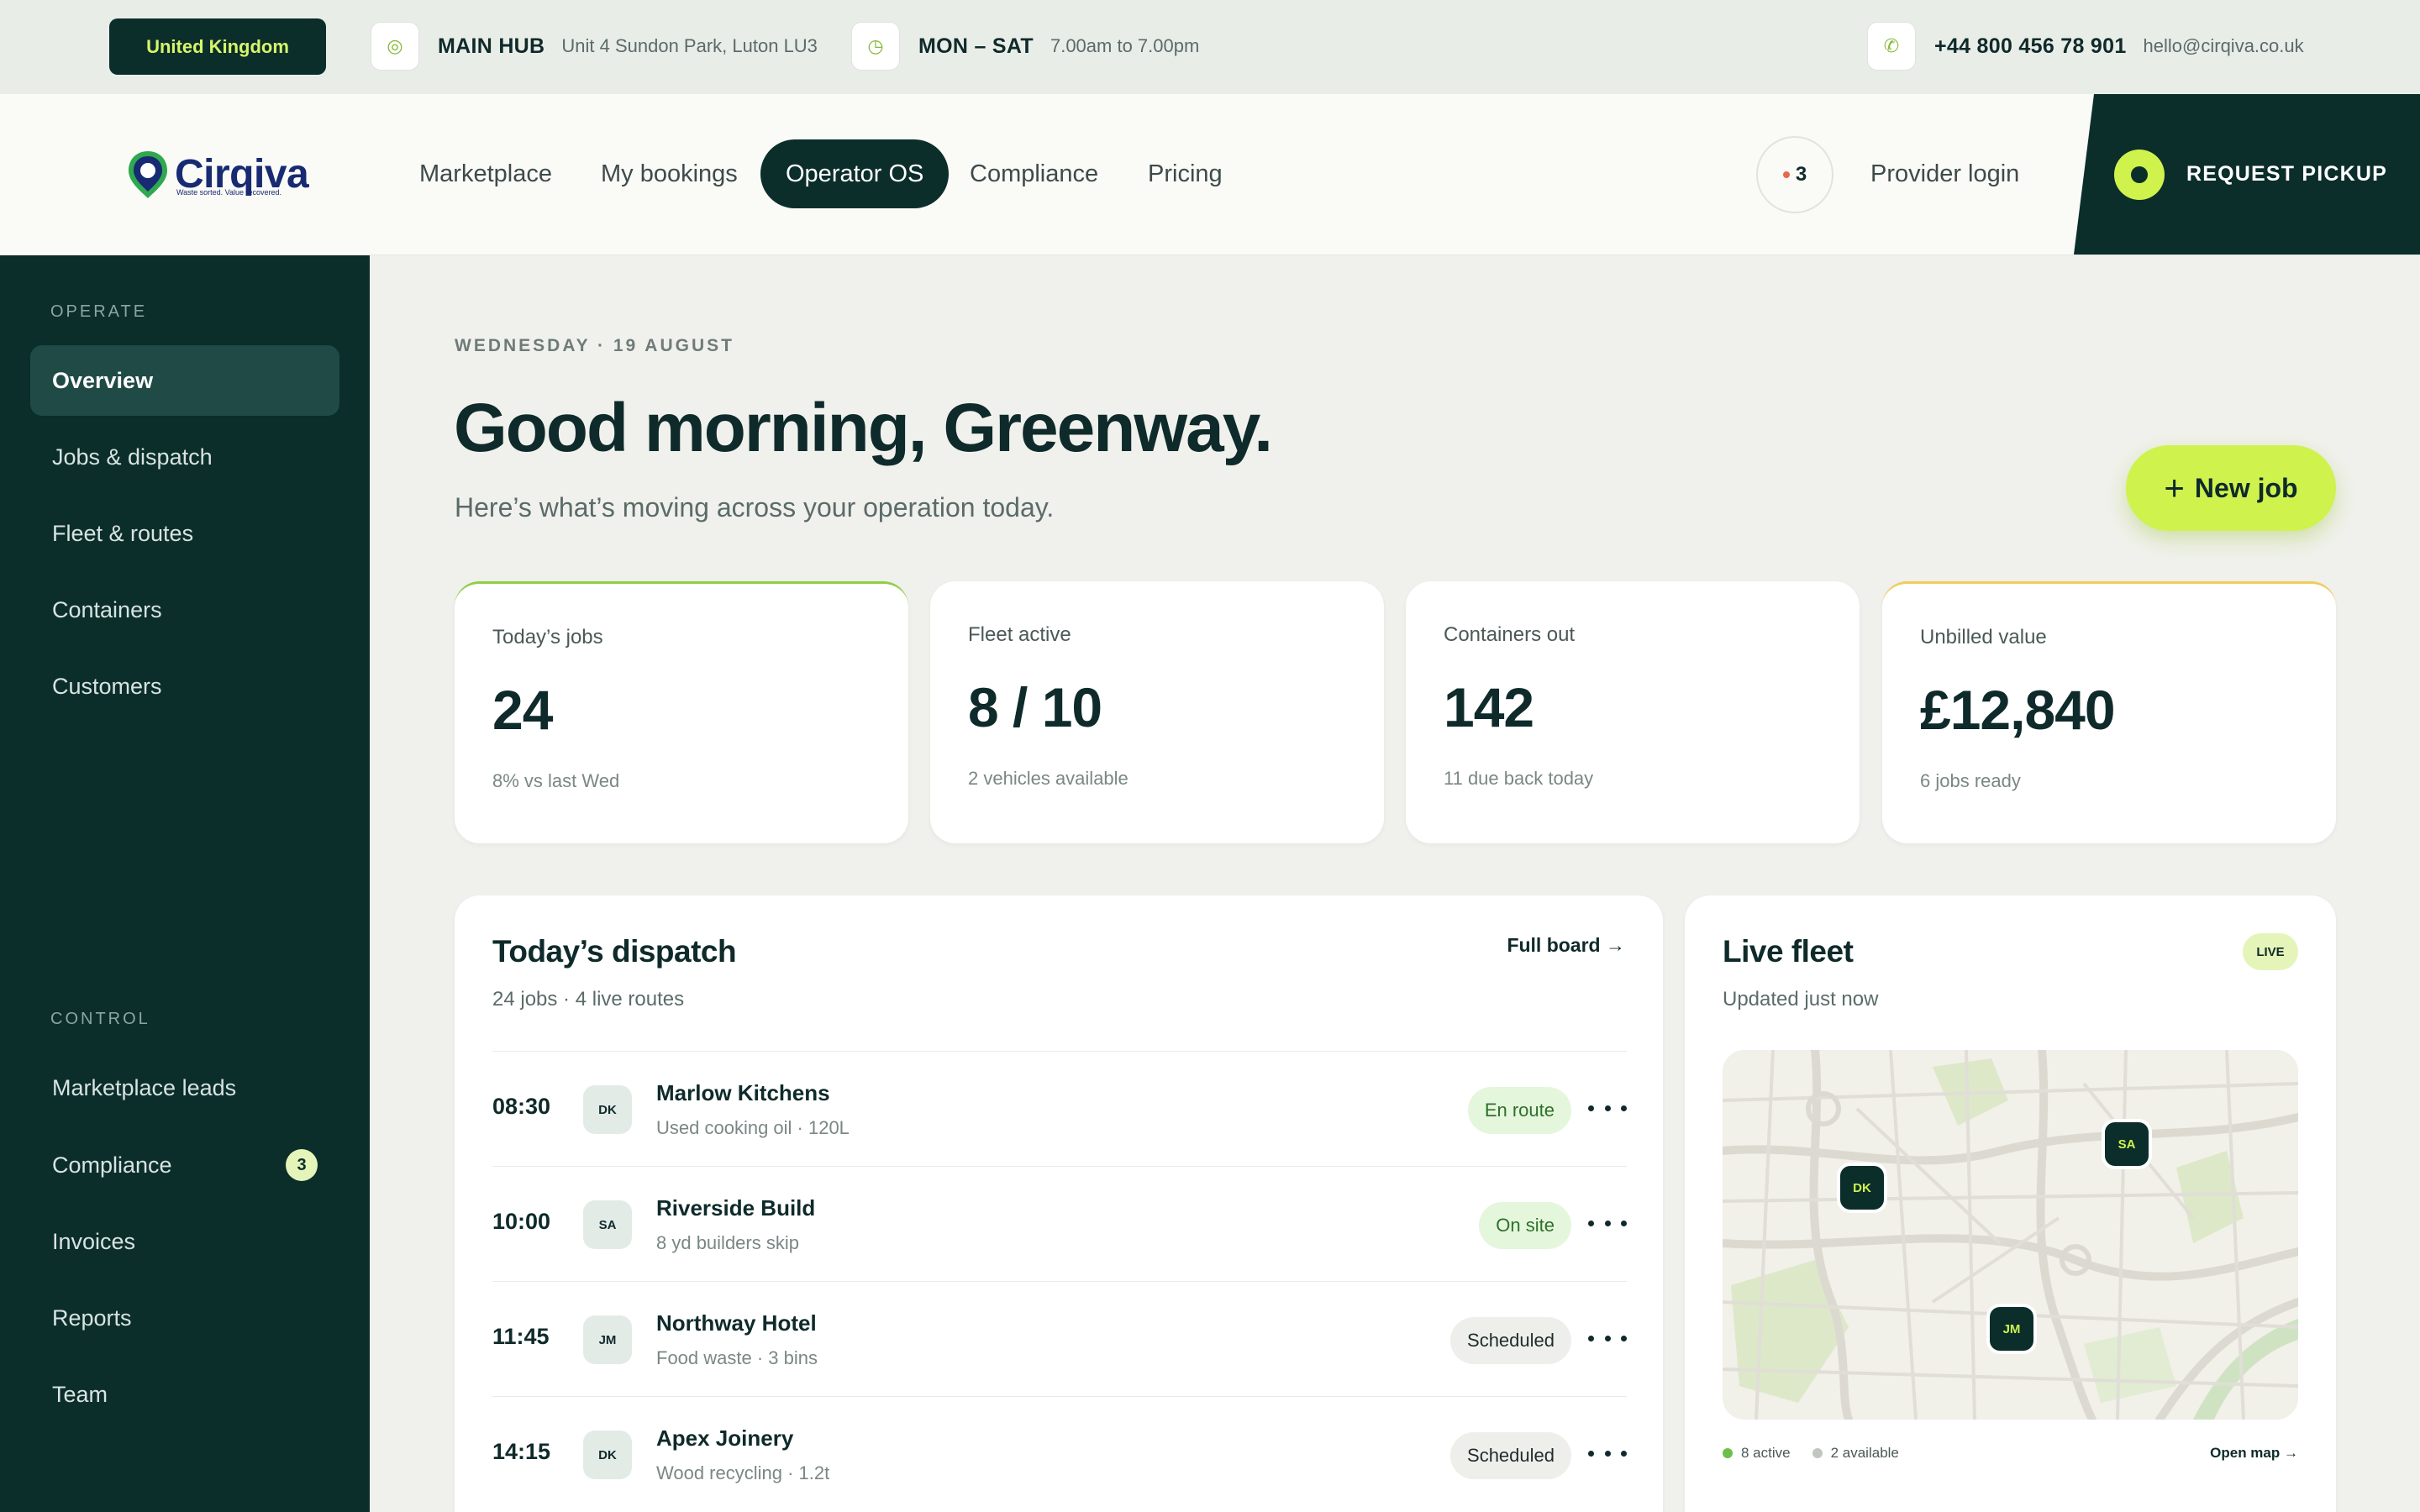 This screenshot has height=1512, width=2420. I want to click on hours-value: 7.00am to 7.00pm, so click(1125, 45).